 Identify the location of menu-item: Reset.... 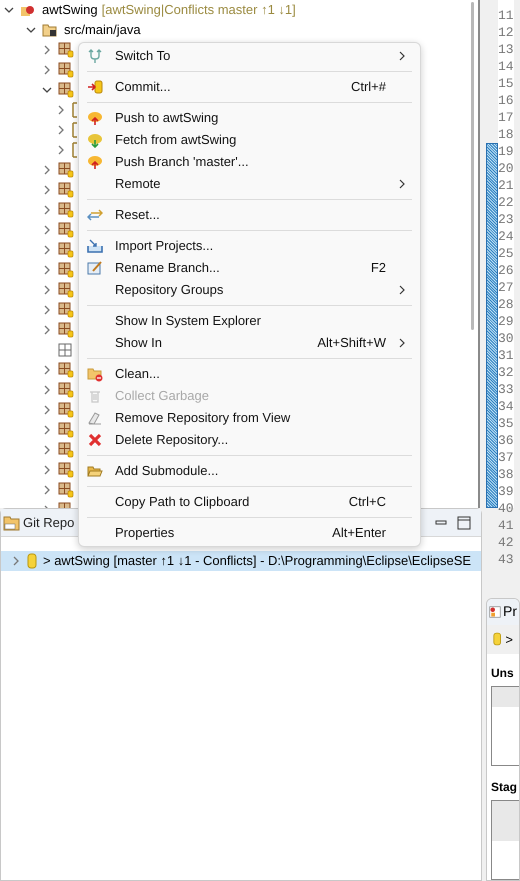
(249, 215).